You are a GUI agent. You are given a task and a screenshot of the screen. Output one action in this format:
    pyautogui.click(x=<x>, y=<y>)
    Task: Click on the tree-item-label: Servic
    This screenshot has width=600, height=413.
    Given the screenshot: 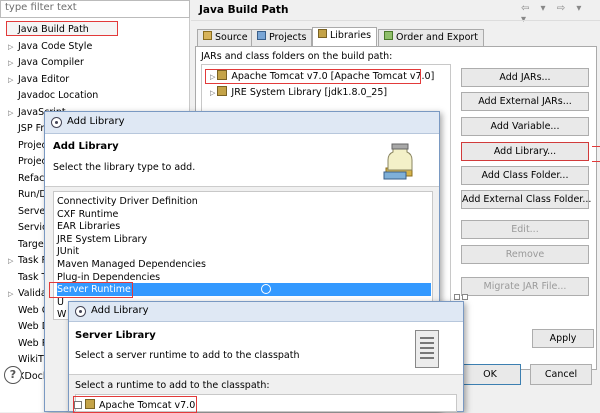 What is the action you would take?
    pyautogui.click(x=33, y=227)
    